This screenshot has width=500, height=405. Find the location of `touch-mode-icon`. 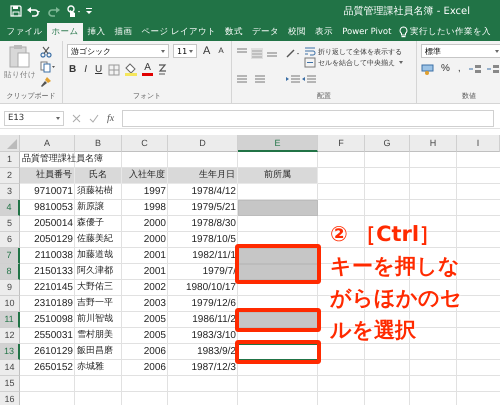

touch-mode-icon is located at coordinates (74, 11).